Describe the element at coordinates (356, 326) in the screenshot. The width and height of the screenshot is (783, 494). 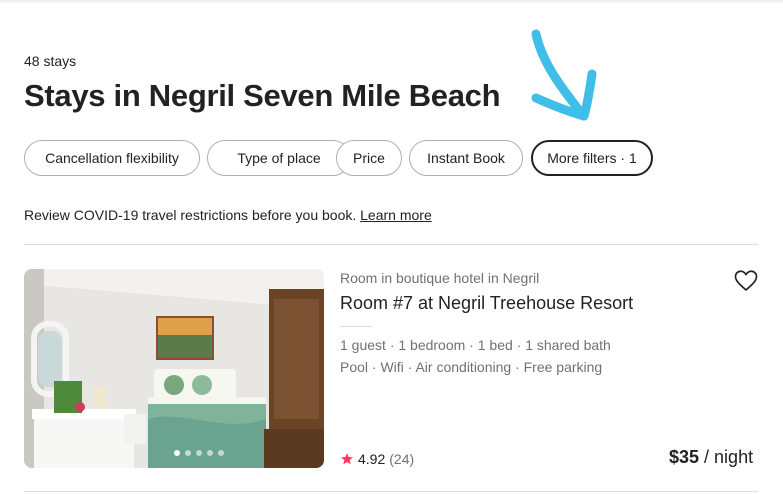
I see `listing-divider` at that location.